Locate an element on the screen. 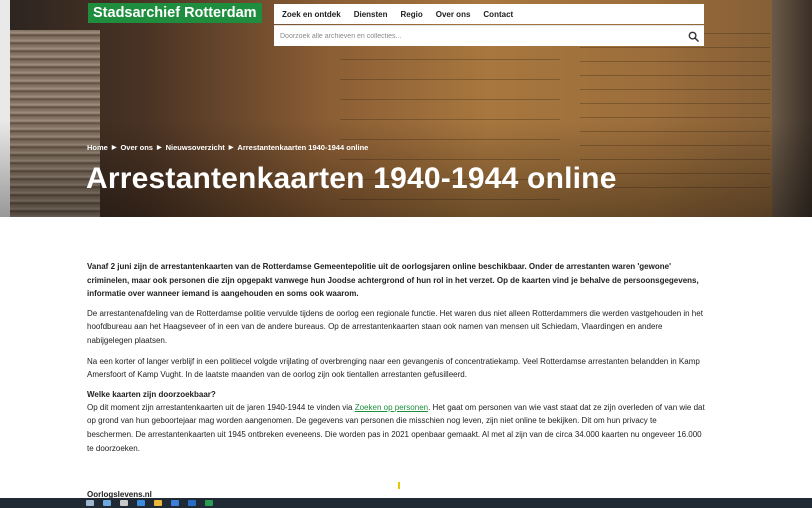 This screenshot has height=508, width=812. nav-item-diensten: Diensten is located at coordinates (371, 14).